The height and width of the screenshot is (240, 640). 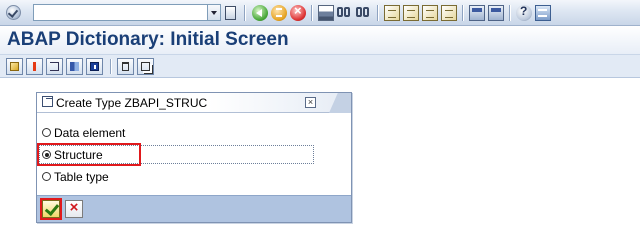 What do you see at coordinates (51, 209) in the screenshot?
I see `highlight-box-continue` at bounding box center [51, 209].